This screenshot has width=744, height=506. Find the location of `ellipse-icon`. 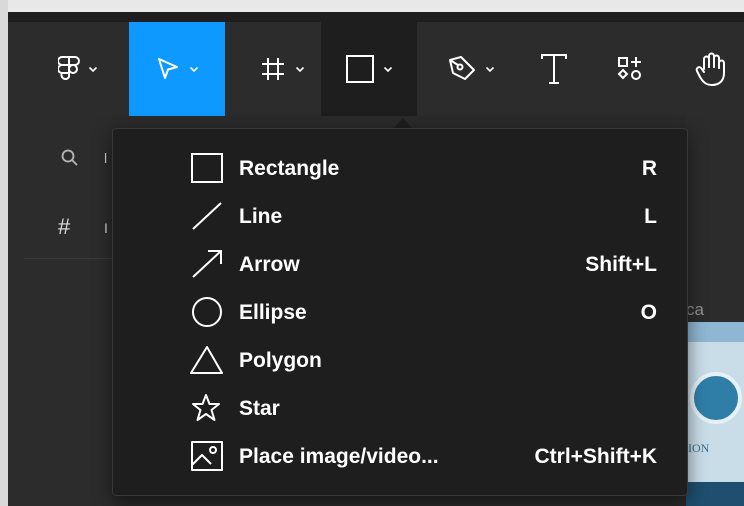

ellipse-icon is located at coordinates (206, 312).